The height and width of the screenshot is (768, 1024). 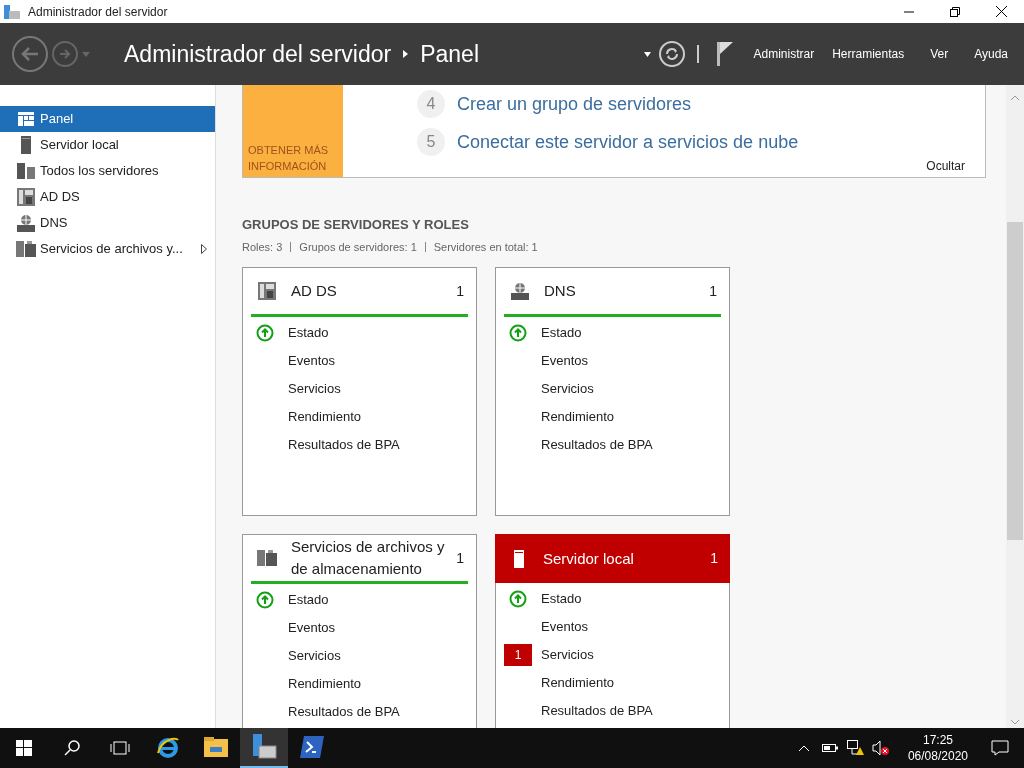 I want to click on task-view-icon, so click(x=120, y=748).